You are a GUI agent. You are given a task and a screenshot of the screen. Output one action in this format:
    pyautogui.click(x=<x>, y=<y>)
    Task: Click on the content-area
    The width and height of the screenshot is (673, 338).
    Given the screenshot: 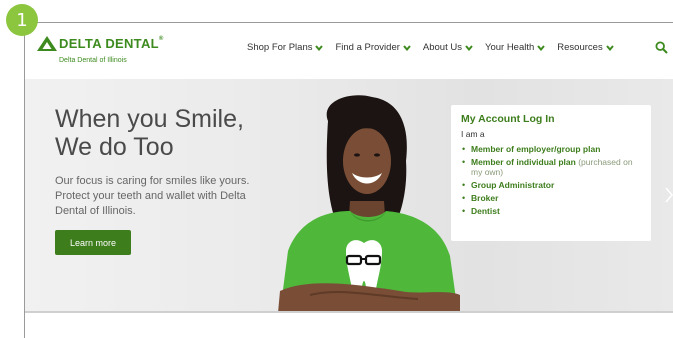 What is the action you would take?
    pyautogui.click(x=349, y=325)
    